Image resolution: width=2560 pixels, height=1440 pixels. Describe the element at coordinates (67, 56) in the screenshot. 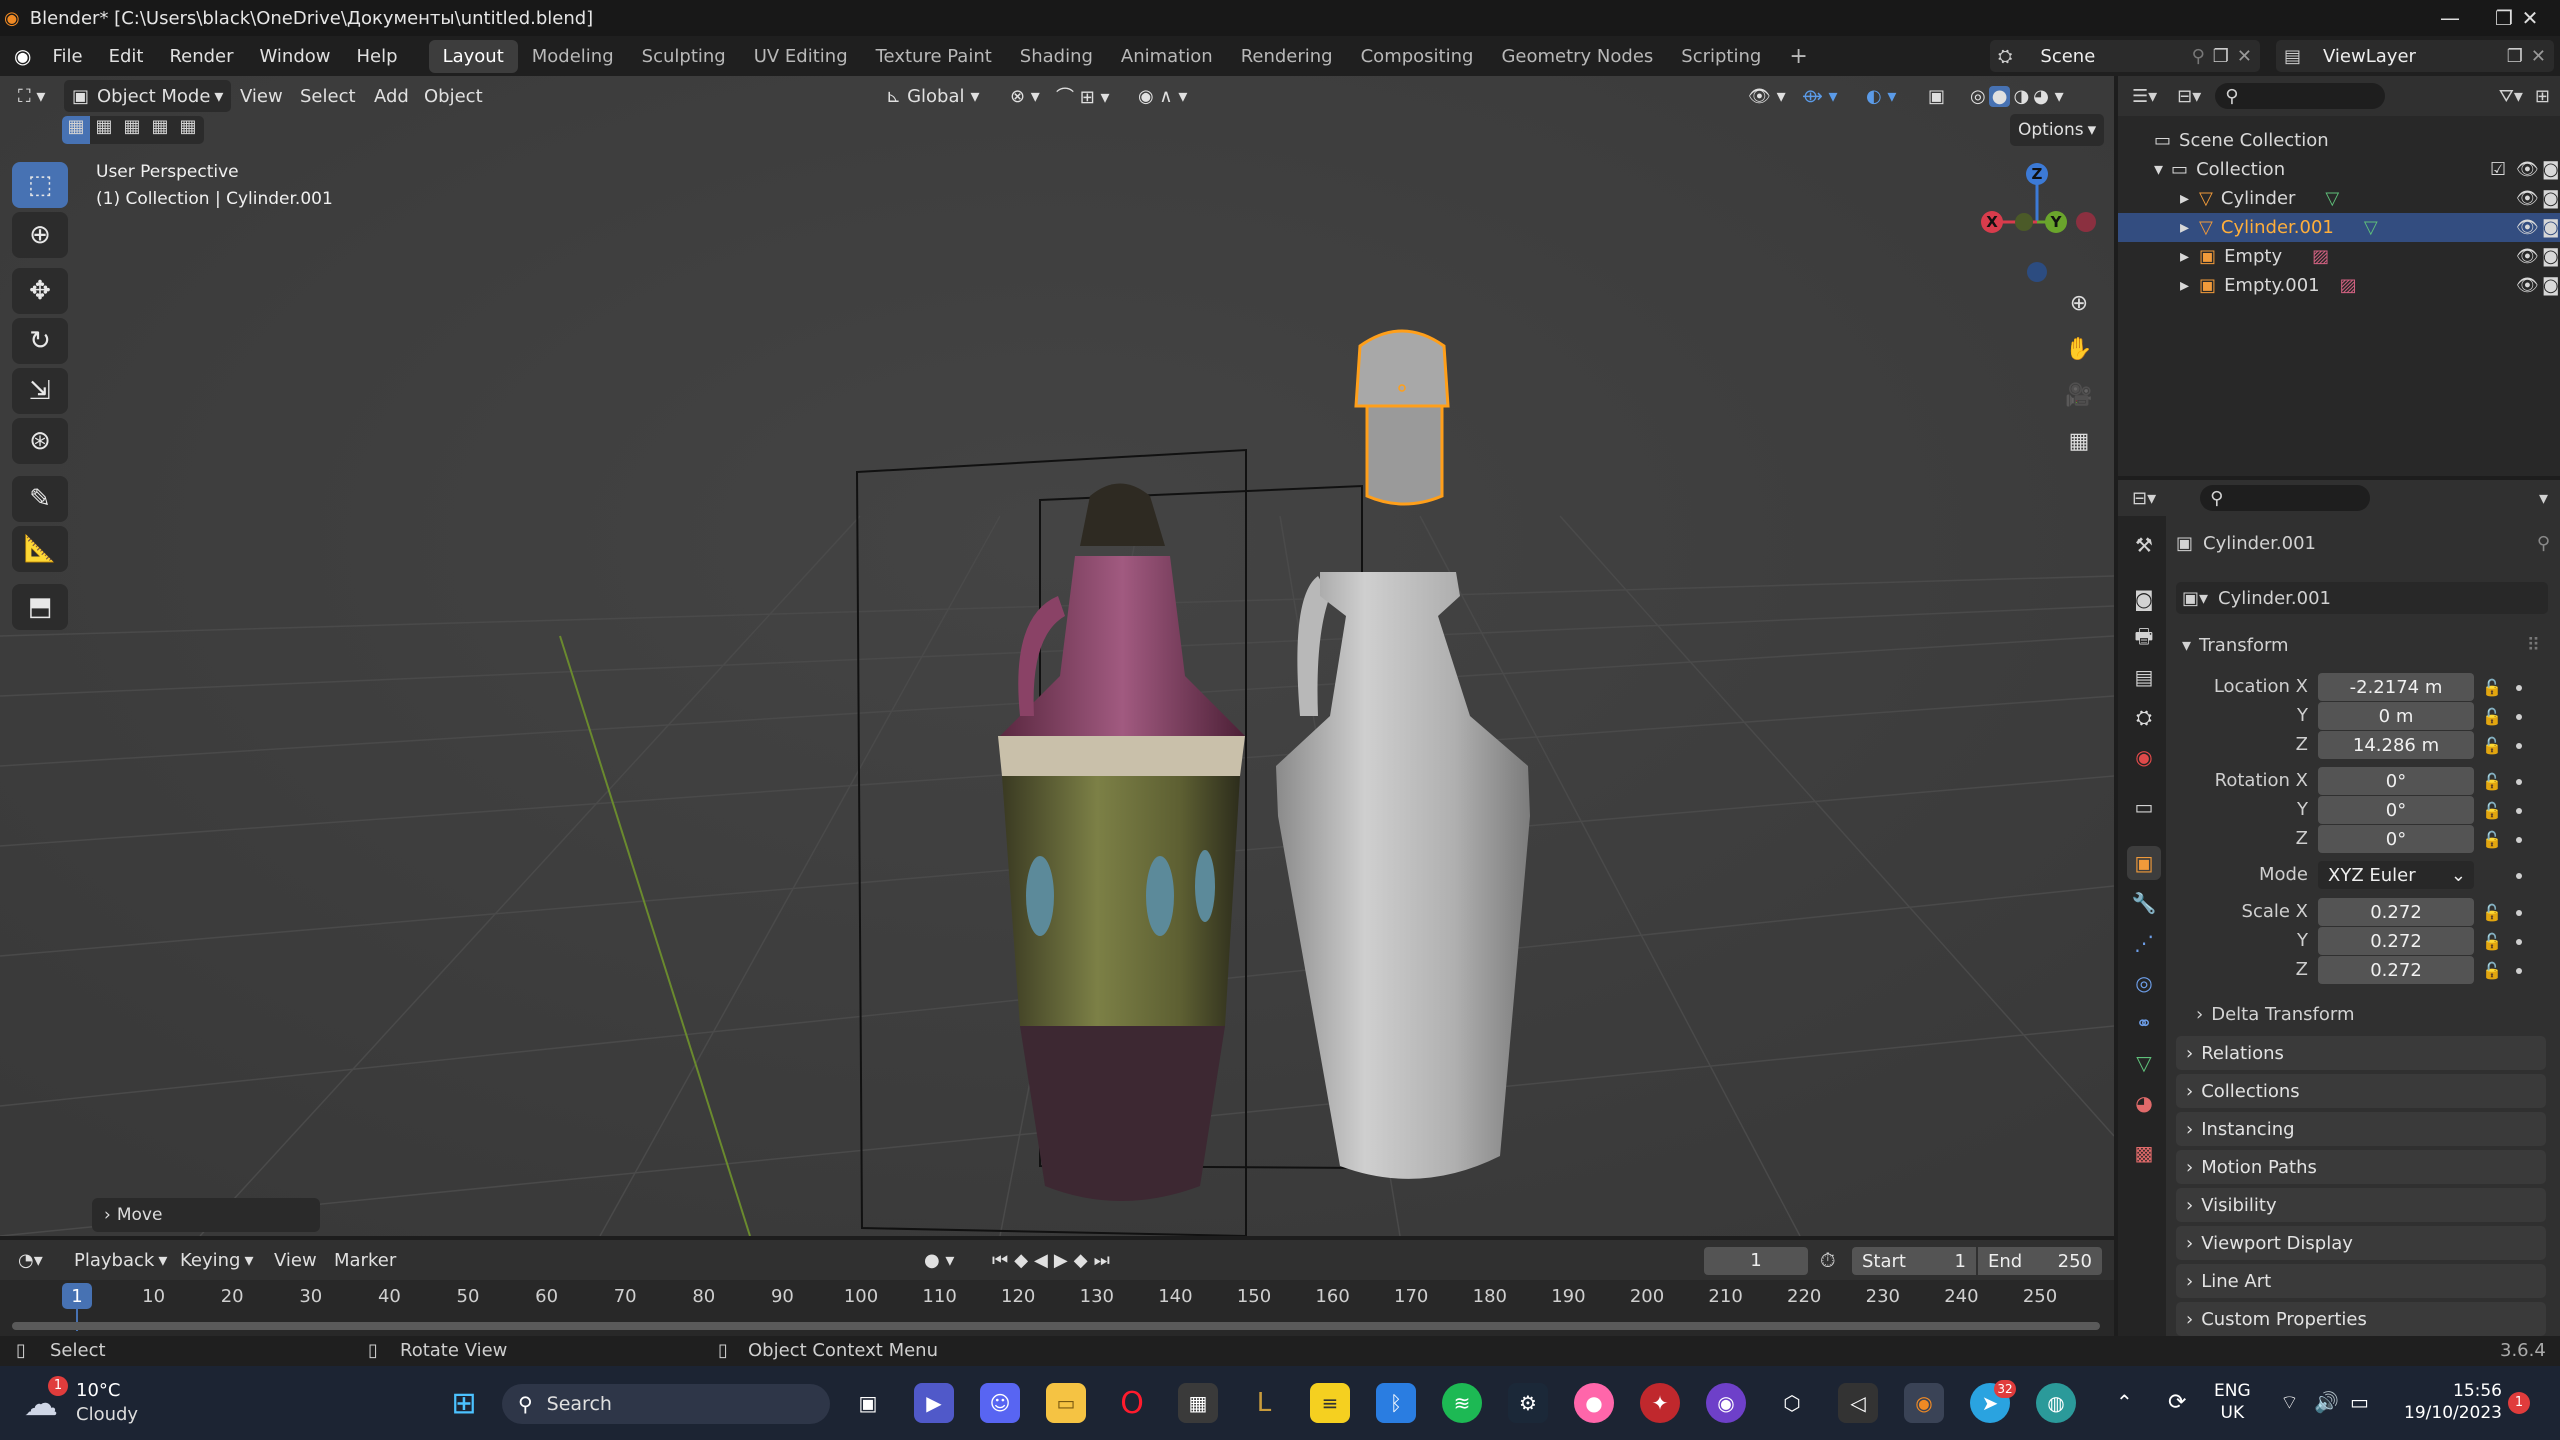

I see `menu-file: File` at that location.